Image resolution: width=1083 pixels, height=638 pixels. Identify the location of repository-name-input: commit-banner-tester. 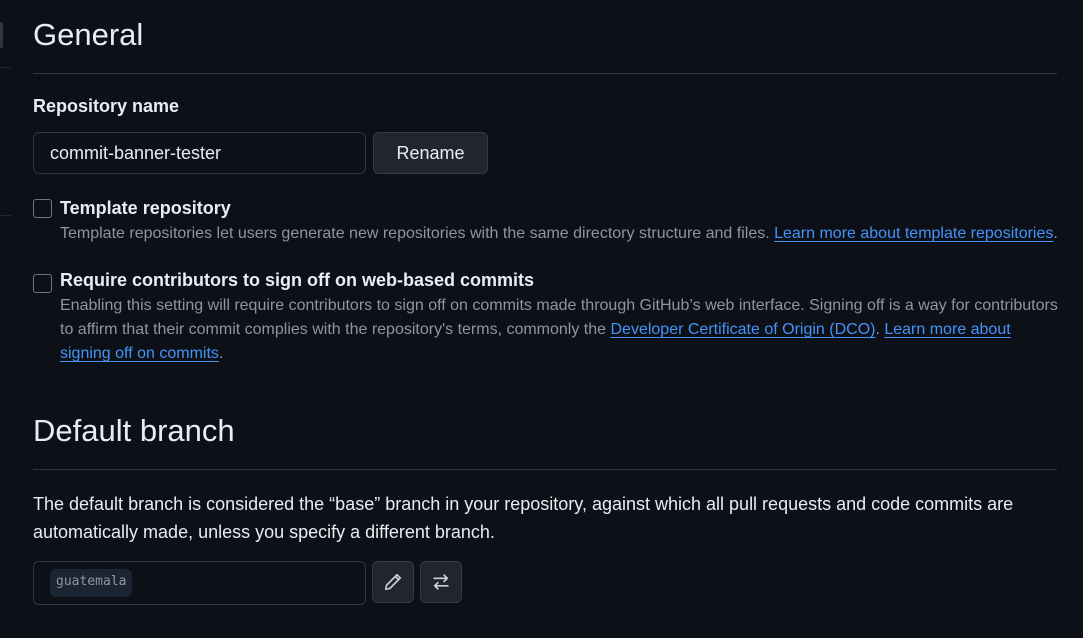
(199, 153).